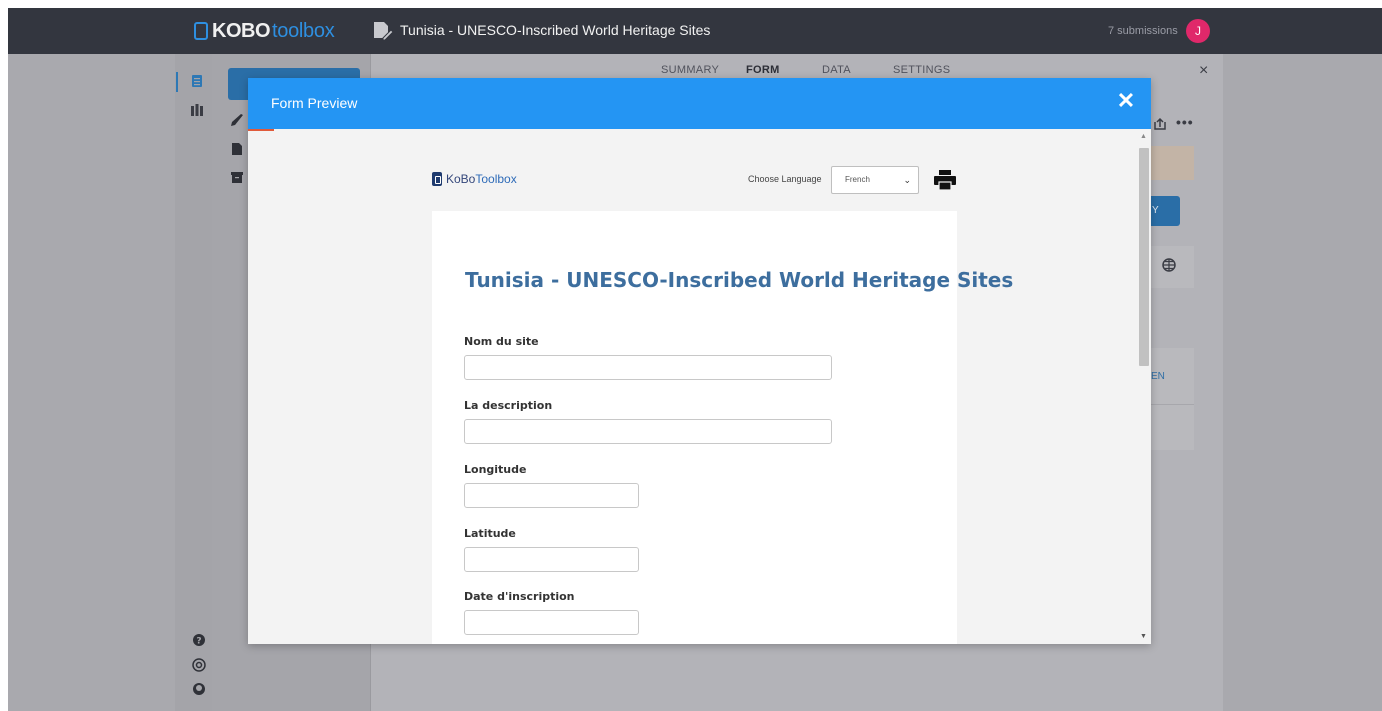 The width and height of the screenshot is (1382, 711). Describe the element at coordinates (1198, 31) in the screenshot. I see `user-avatar: J` at that location.